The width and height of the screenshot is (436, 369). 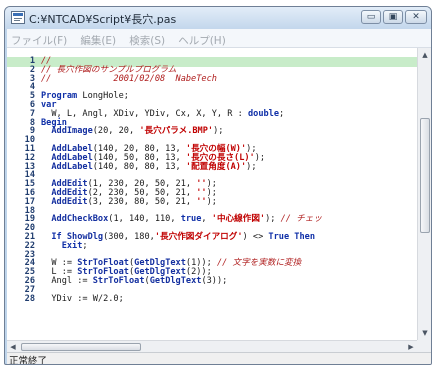 What do you see at coordinates (116, 131) in the screenshot?
I see `code-token: (20, 20,` at bounding box center [116, 131].